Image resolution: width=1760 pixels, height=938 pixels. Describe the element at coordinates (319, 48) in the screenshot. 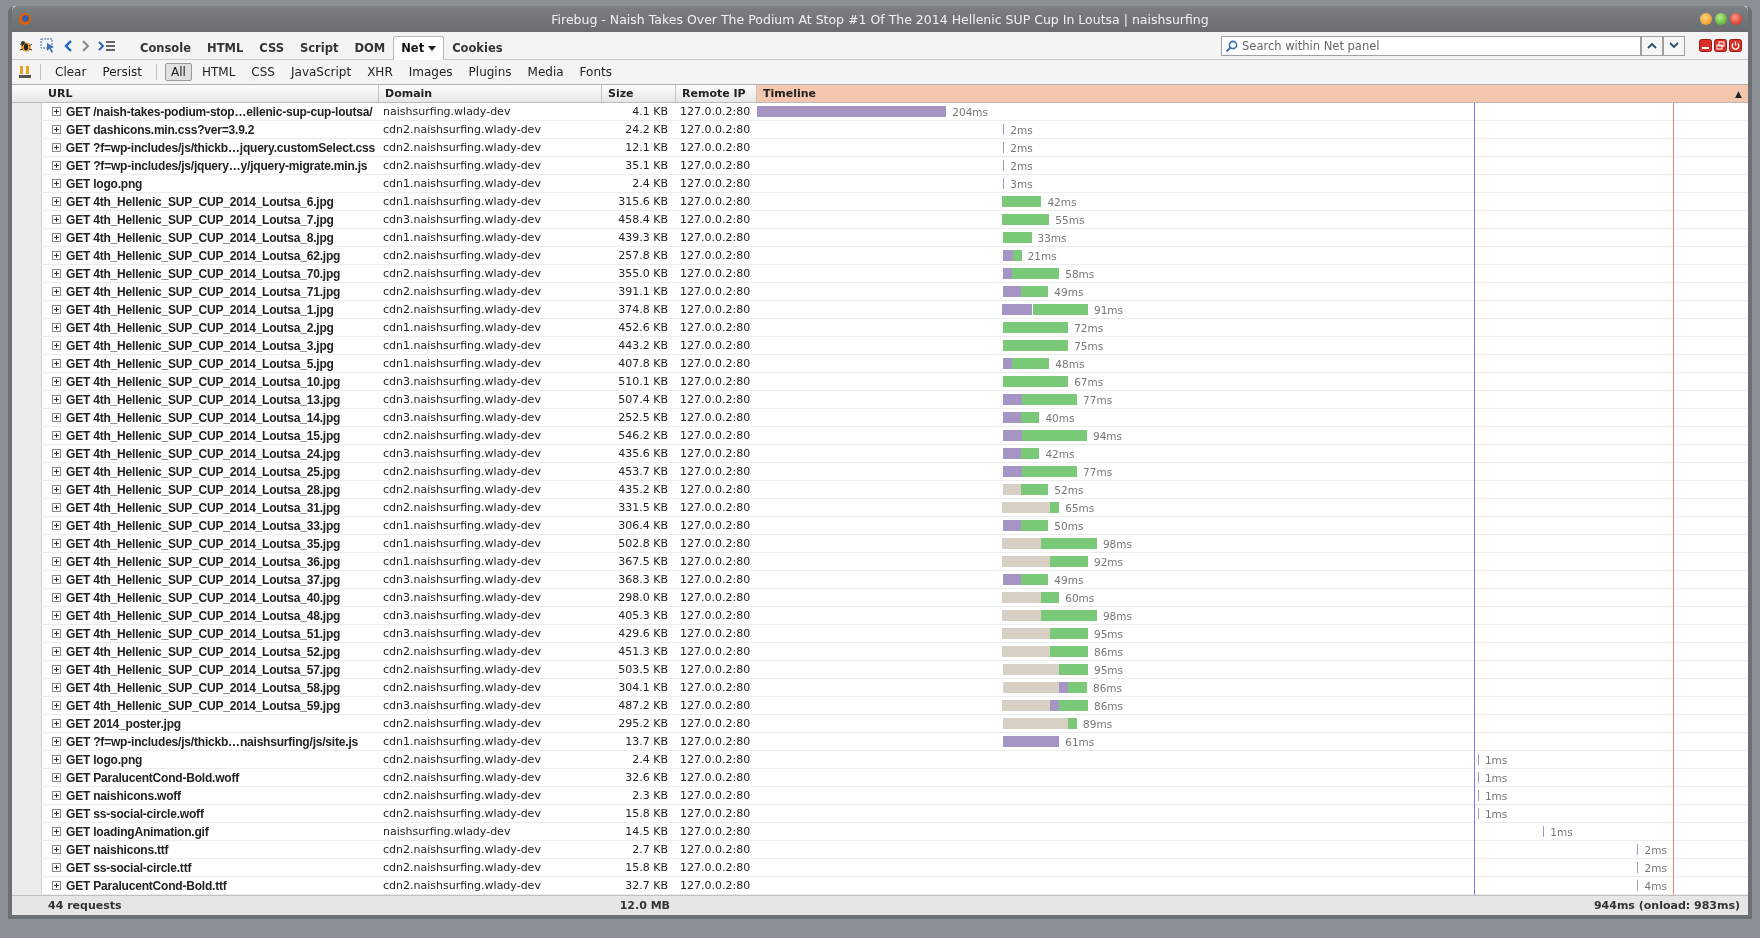

I see `panel-tab: Script` at that location.